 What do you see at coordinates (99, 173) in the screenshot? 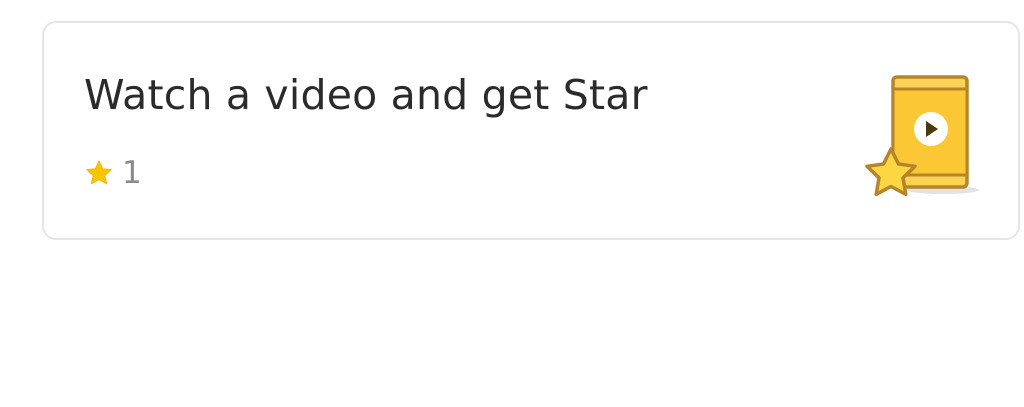
I see `star-icon` at bounding box center [99, 173].